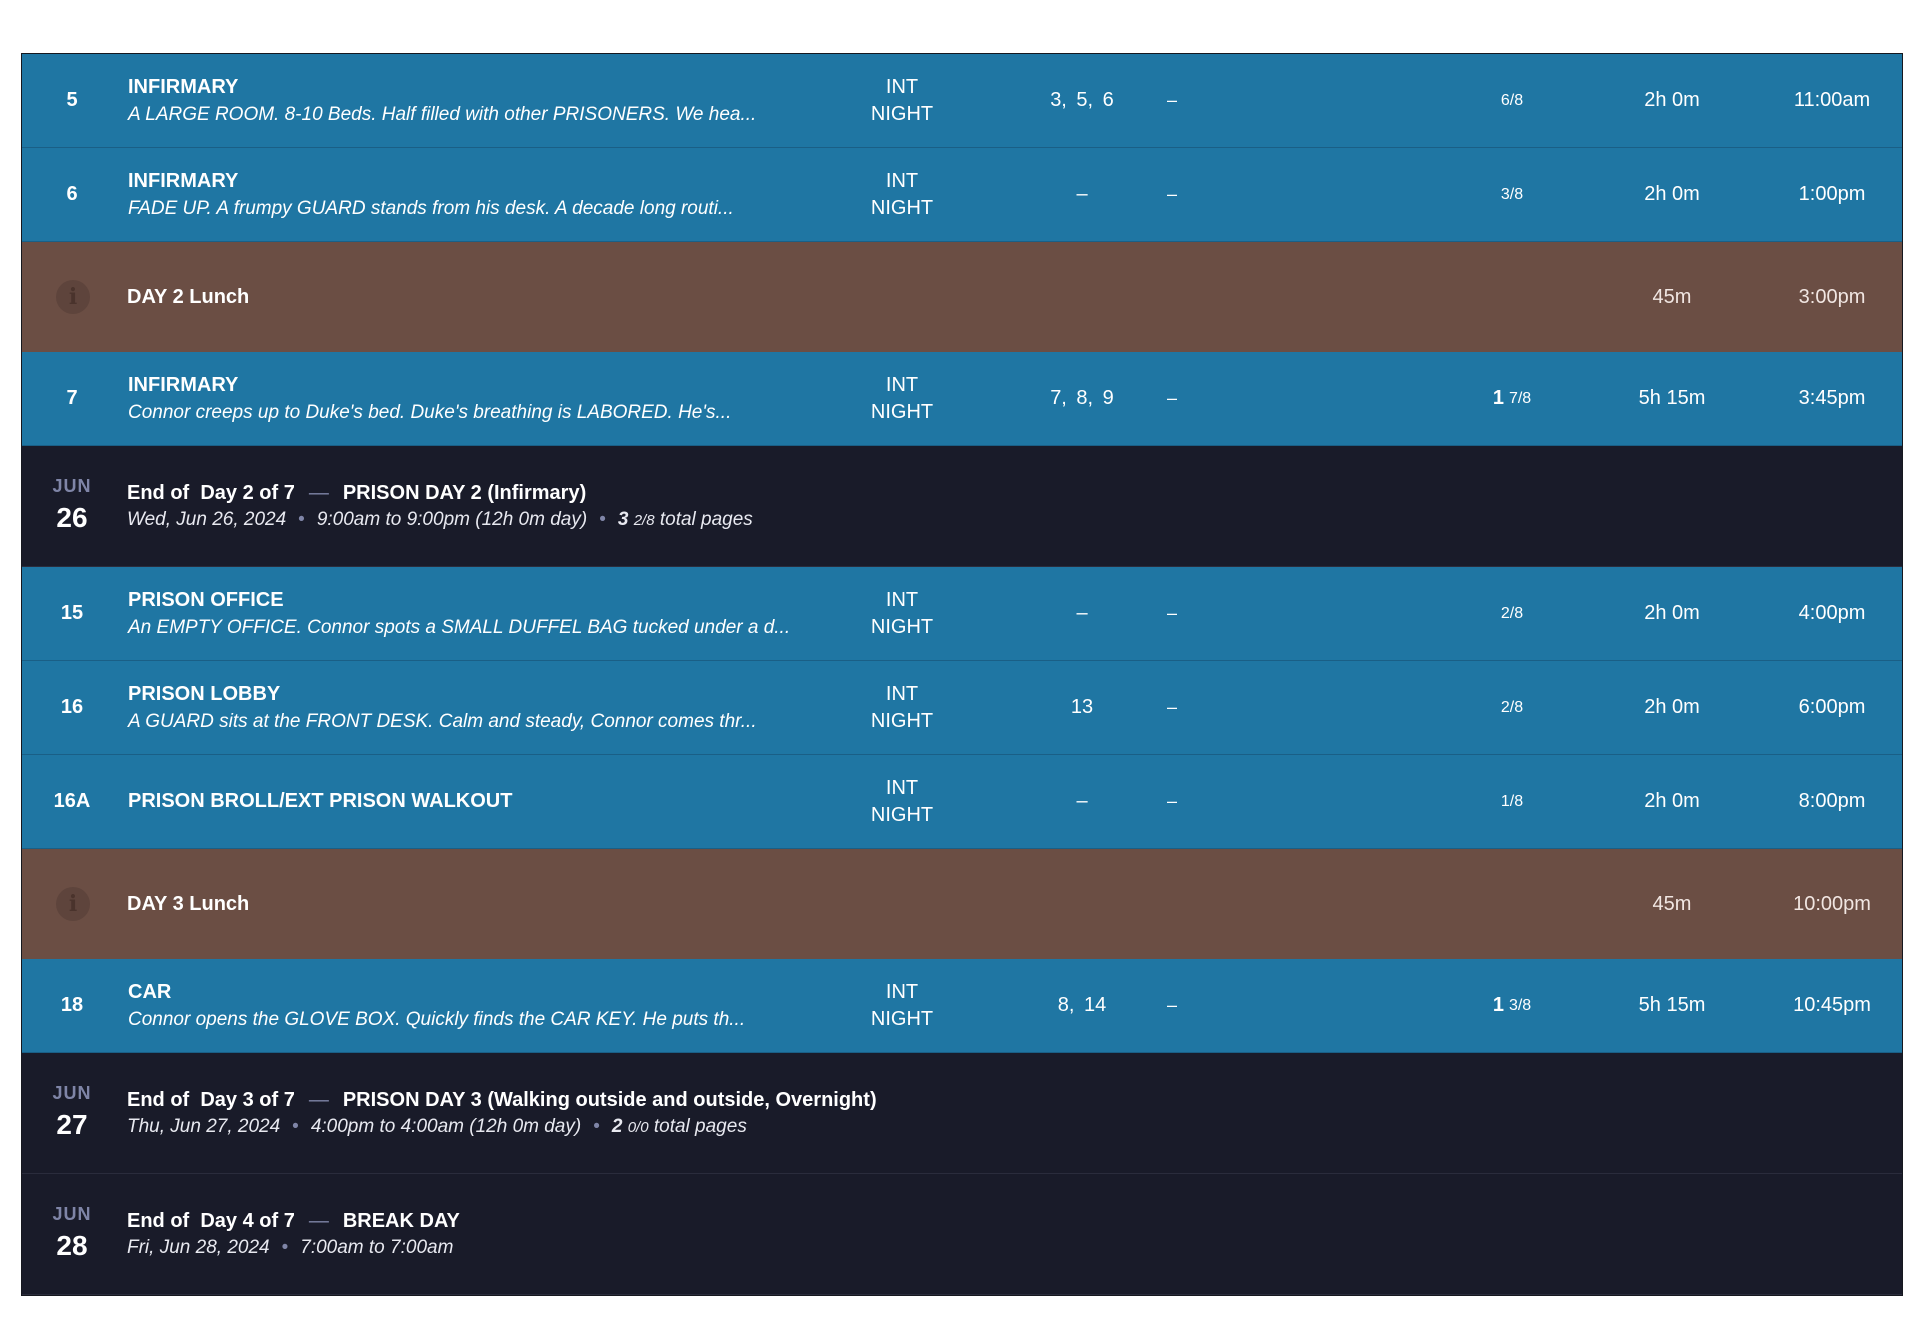 The height and width of the screenshot is (1319, 1920). I want to click on day-hours: 7:00am to 7:00am, so click(377, 1247).